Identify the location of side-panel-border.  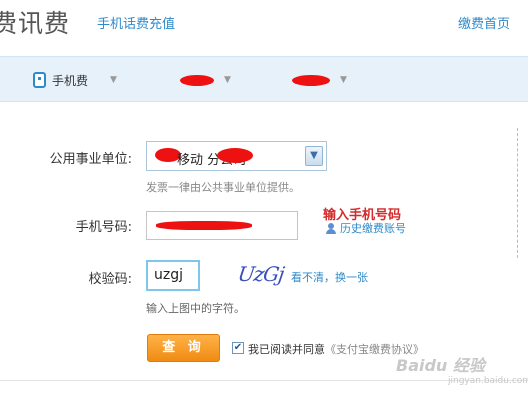
(522, 193).